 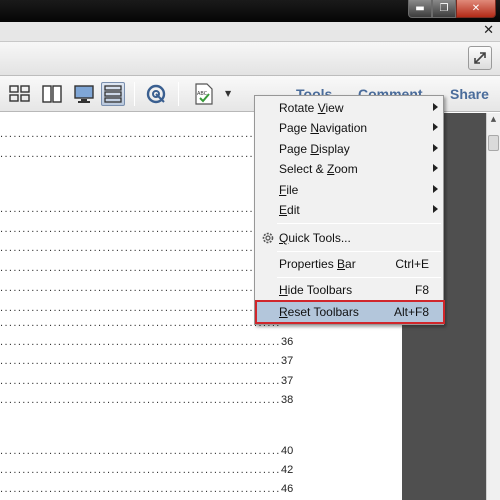 What do you see at coordinates (84, 94) in the screenshot?
I see `full-screen-icon` at bounding box center [84, 94].